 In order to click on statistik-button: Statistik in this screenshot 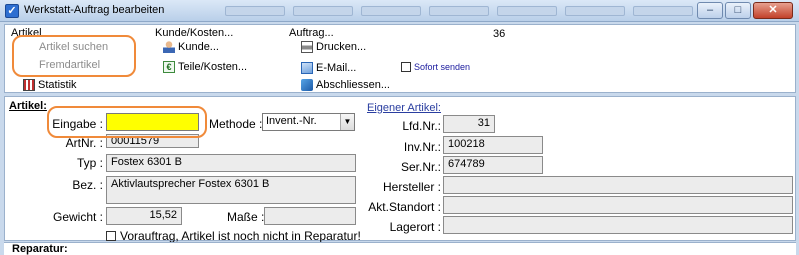, I will do `click(50, 85)`.